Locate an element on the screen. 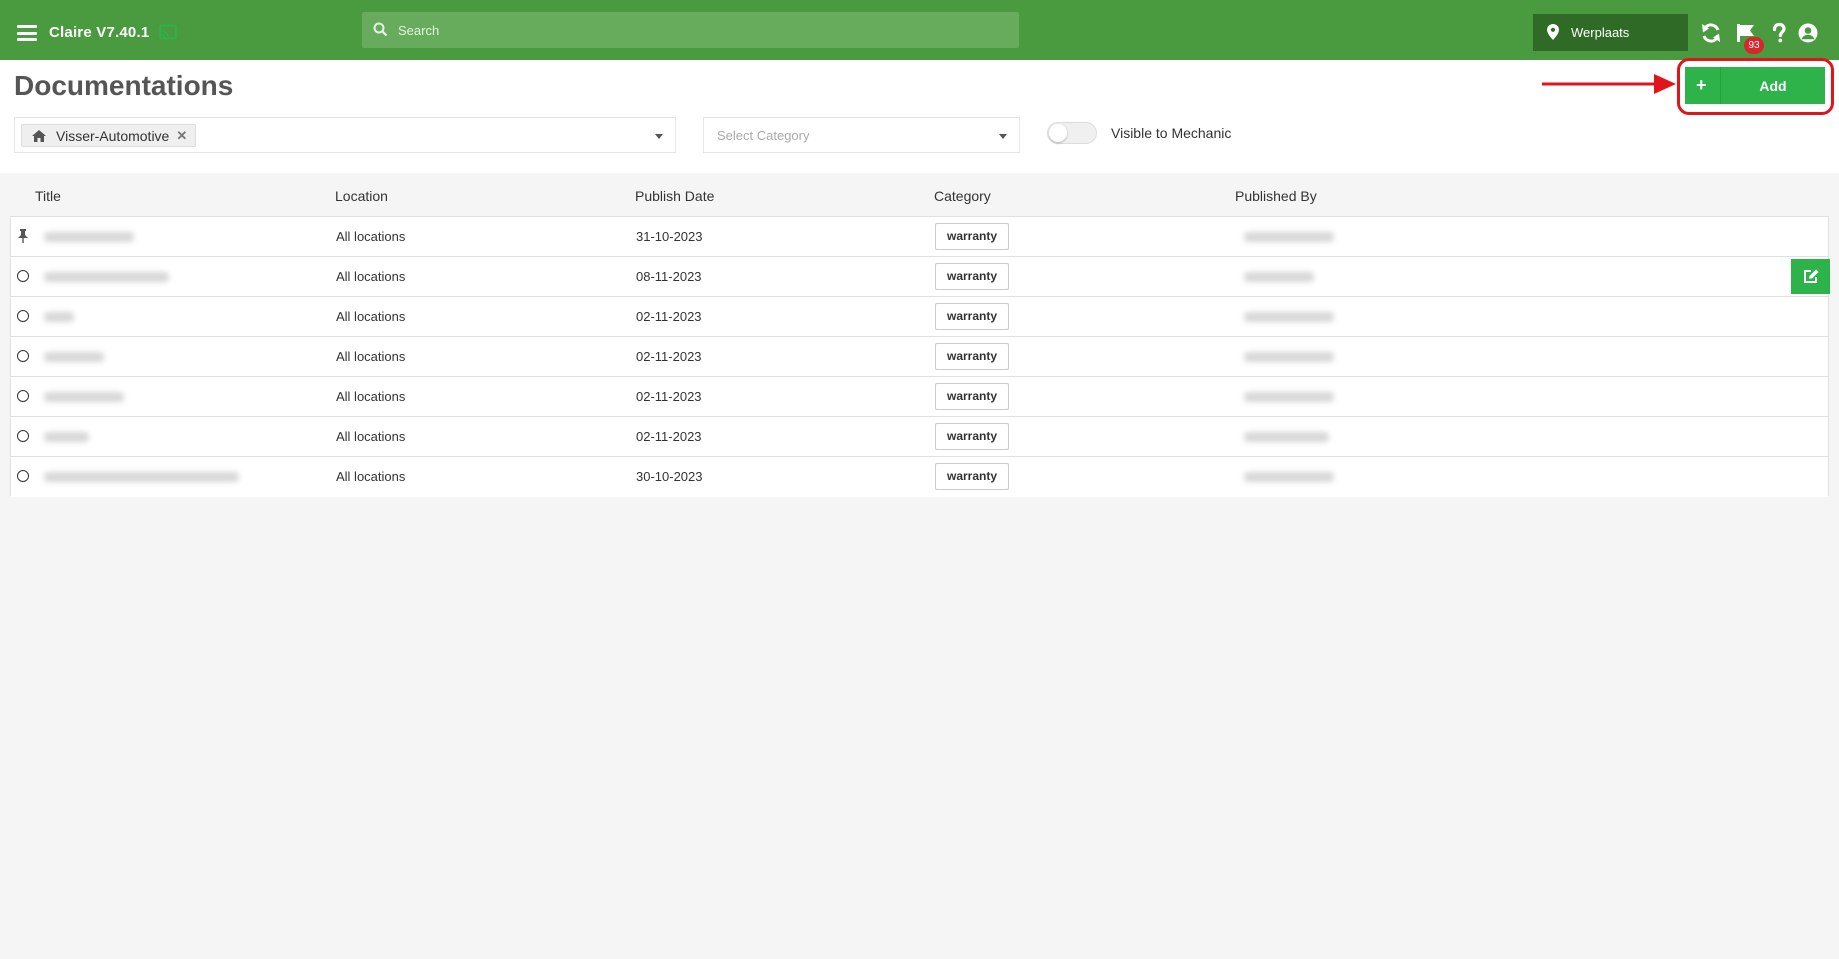 The image size is (1839, 959). cast-icon is located at coordinates (168, 32).